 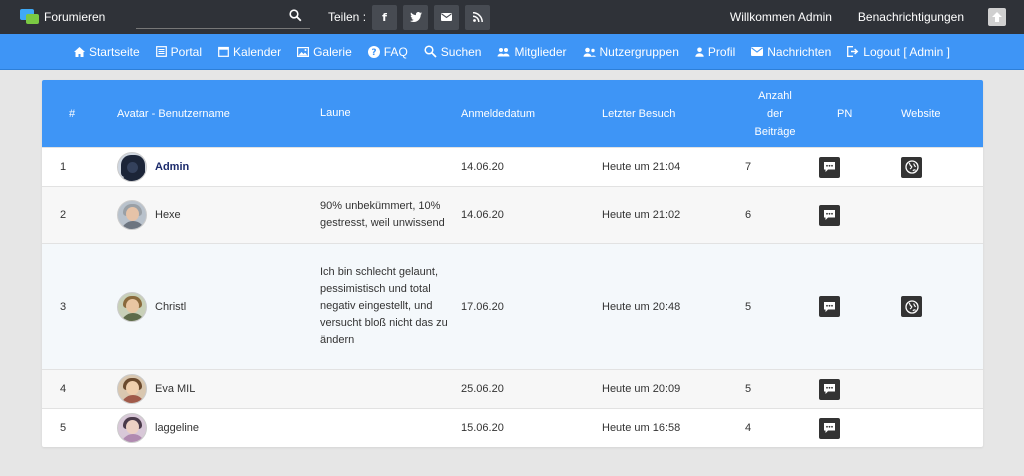 I want to click on username-link: Christl, so click(x=170, y=307).